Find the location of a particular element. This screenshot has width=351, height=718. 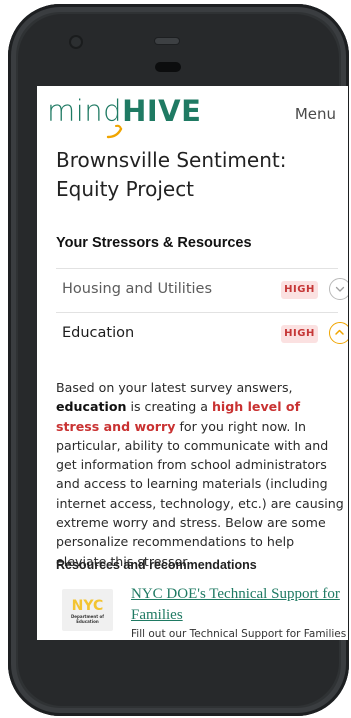

menu-button: Menu is located at coordinates (315, 114).